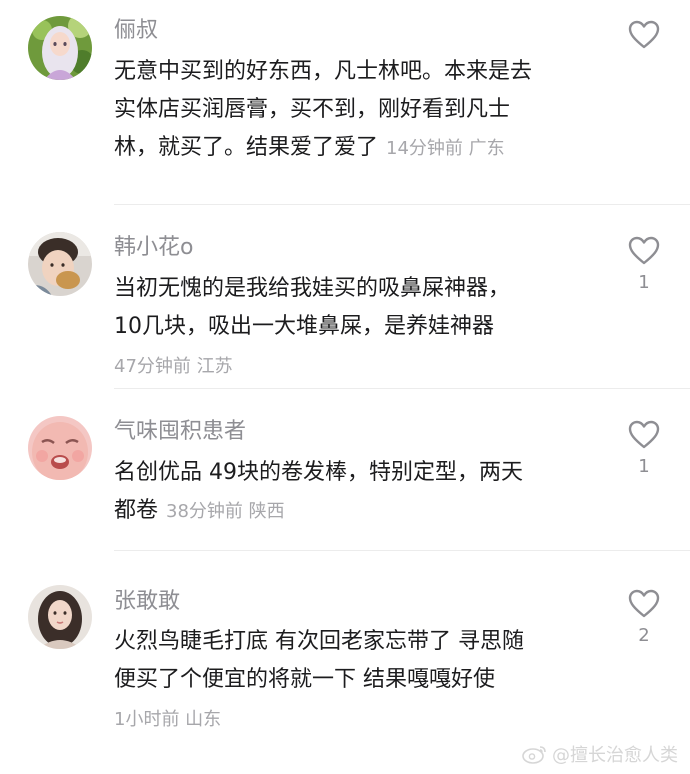  I want to click on baby-avatar-icon, so click(60, 264).